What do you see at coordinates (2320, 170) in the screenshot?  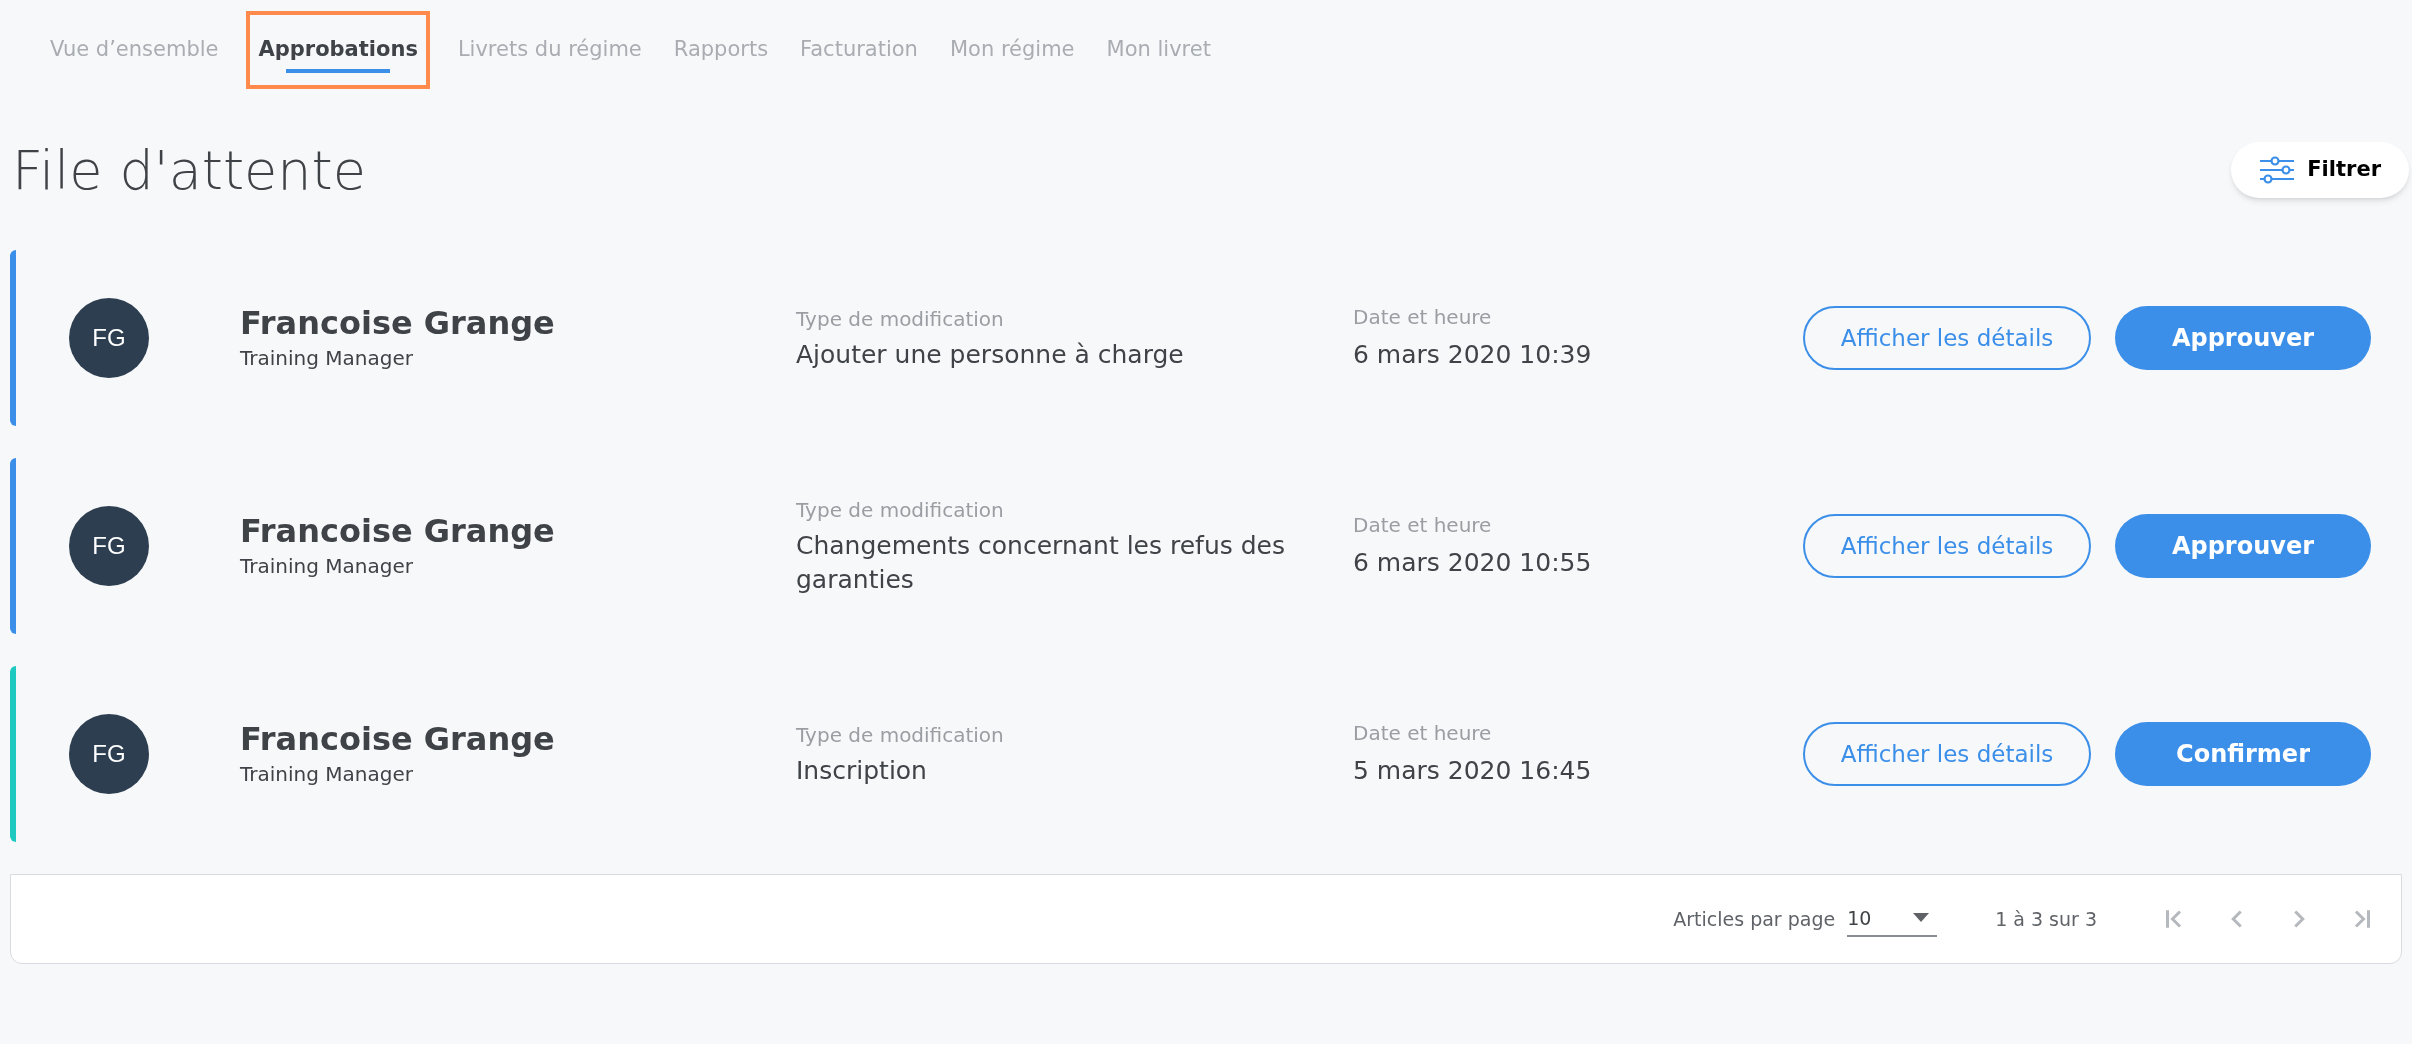 I see `filter-button: Filtrer` at bounding box center [2320, 170].